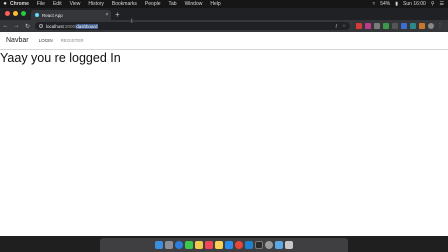 This screenshot has width=448, height=252. Describe the element at coordinates (16, 26) in the screenshot. I see `forward-icon: →` at that location.